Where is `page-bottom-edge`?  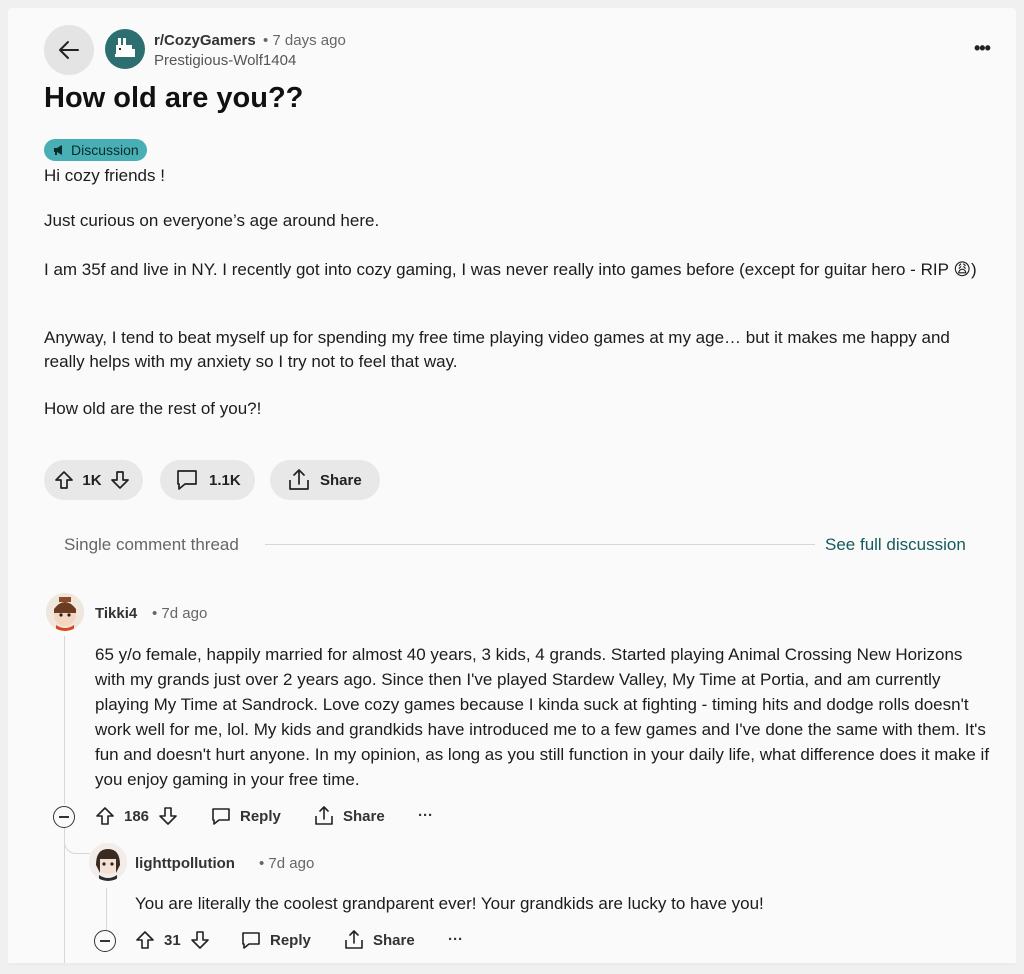 page-bottom-edge is located at coordinates (512, 964).